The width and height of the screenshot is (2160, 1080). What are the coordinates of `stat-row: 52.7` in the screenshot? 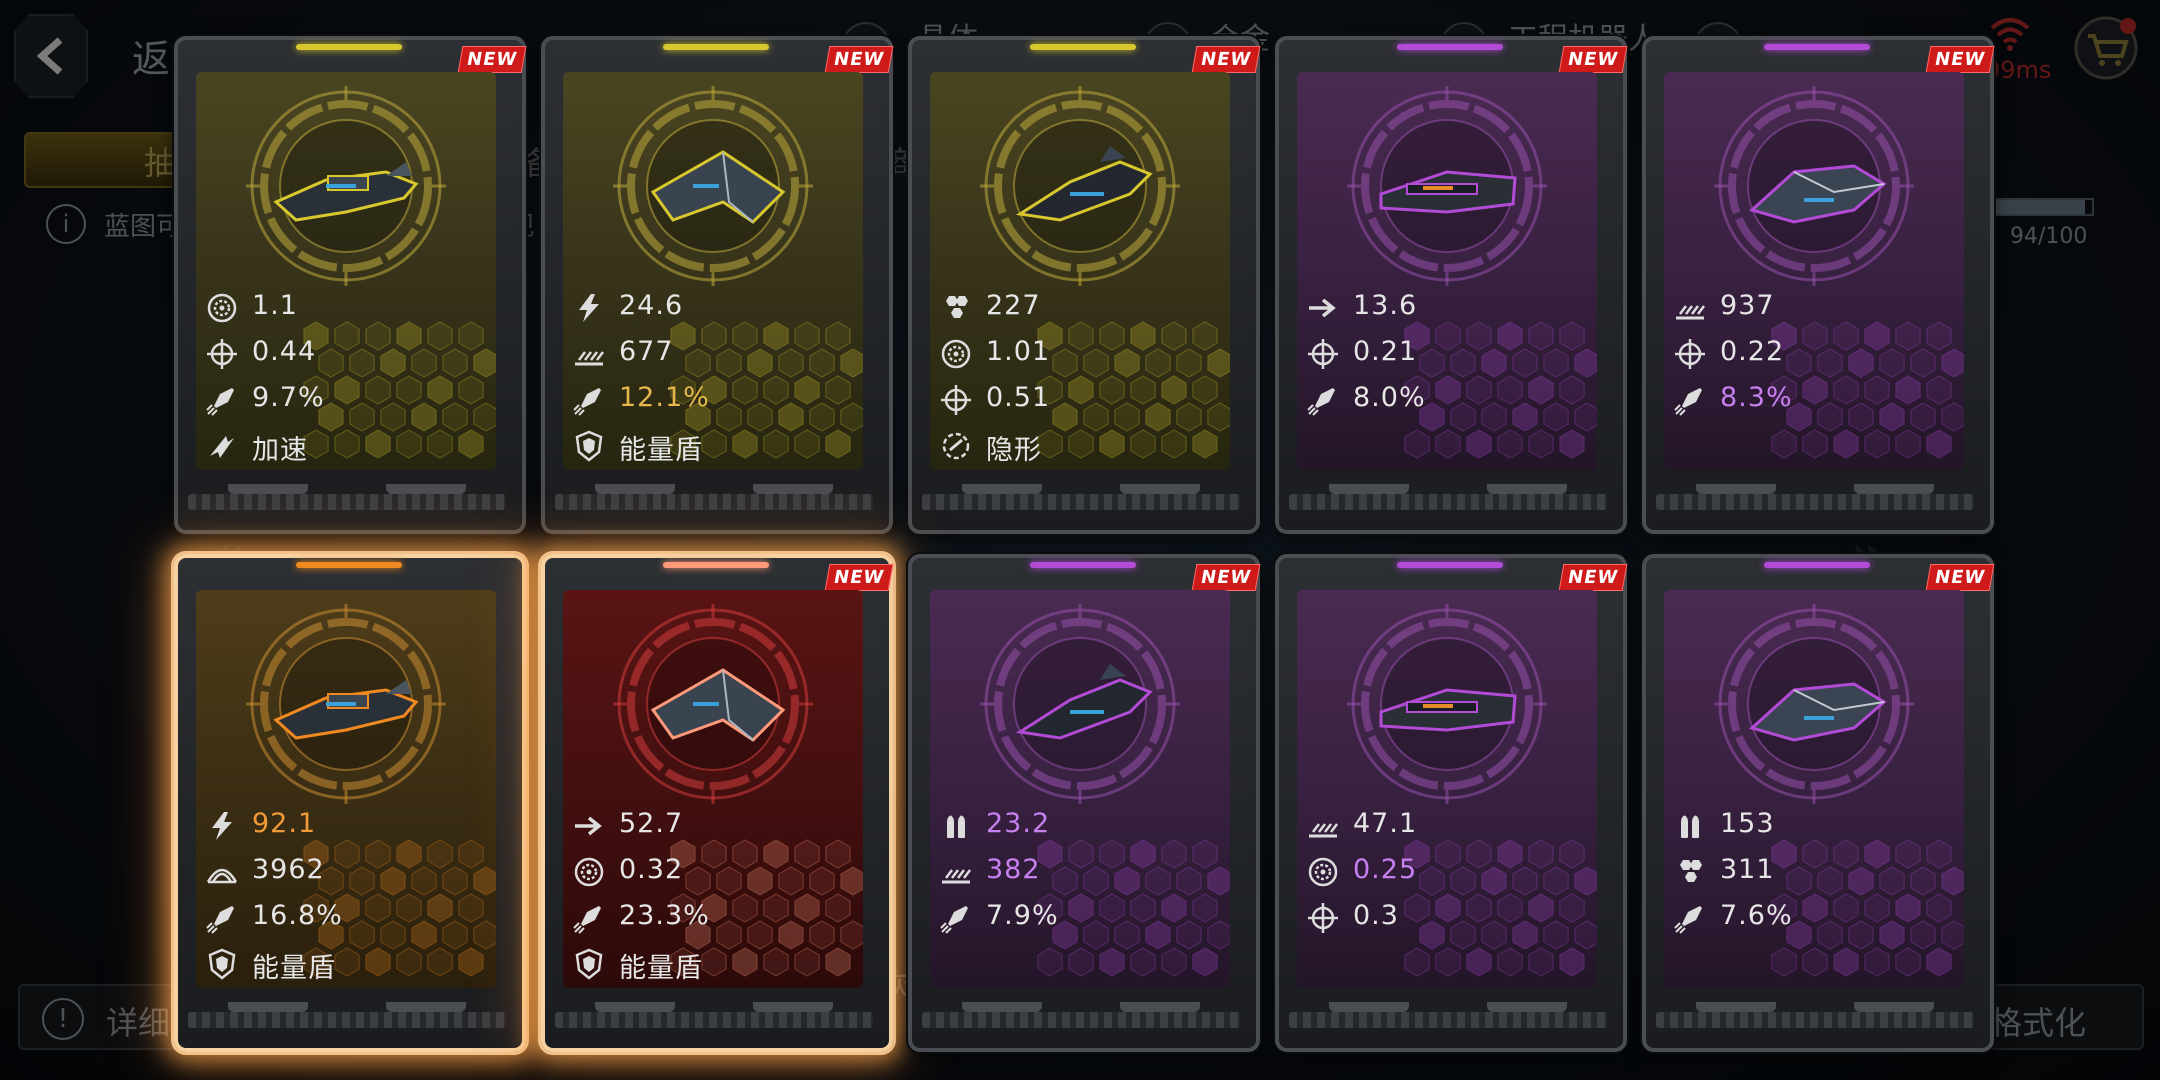 It's located at (718, 827).